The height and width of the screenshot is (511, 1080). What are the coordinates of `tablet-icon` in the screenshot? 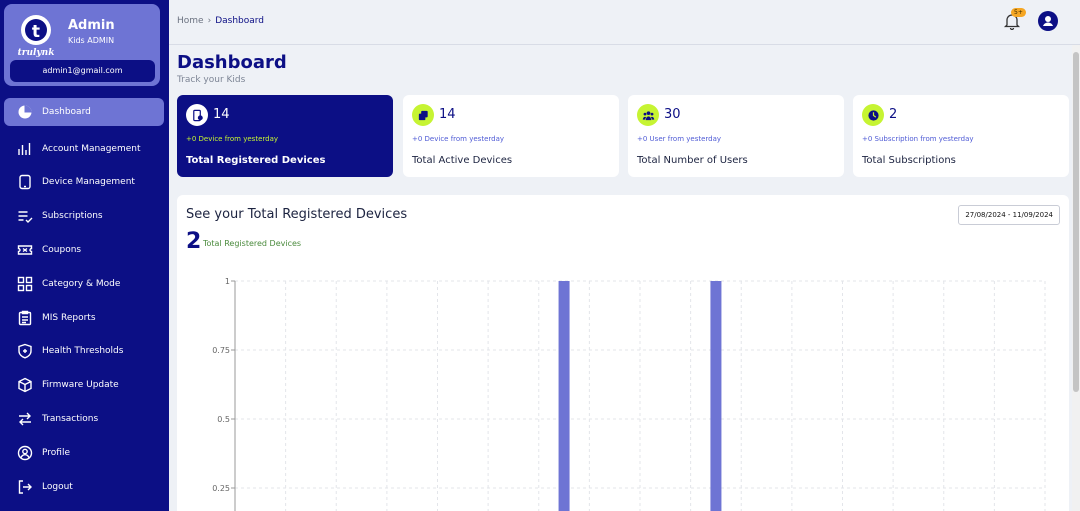 It's located at (25, 182).